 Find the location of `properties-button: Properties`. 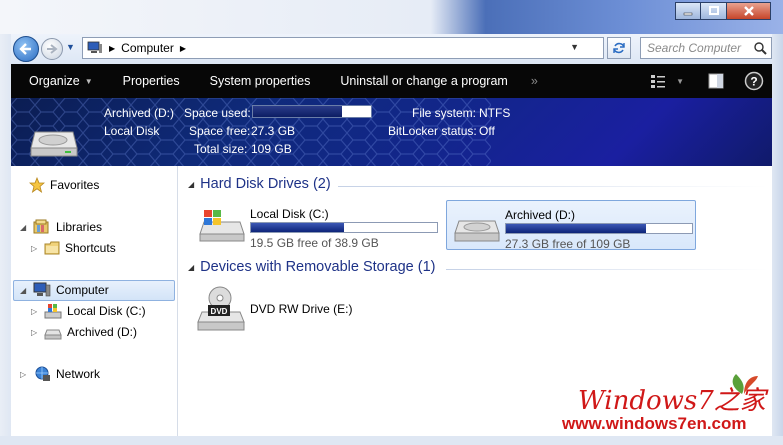

properties-button: Properties is located at coordinates (151, 81).